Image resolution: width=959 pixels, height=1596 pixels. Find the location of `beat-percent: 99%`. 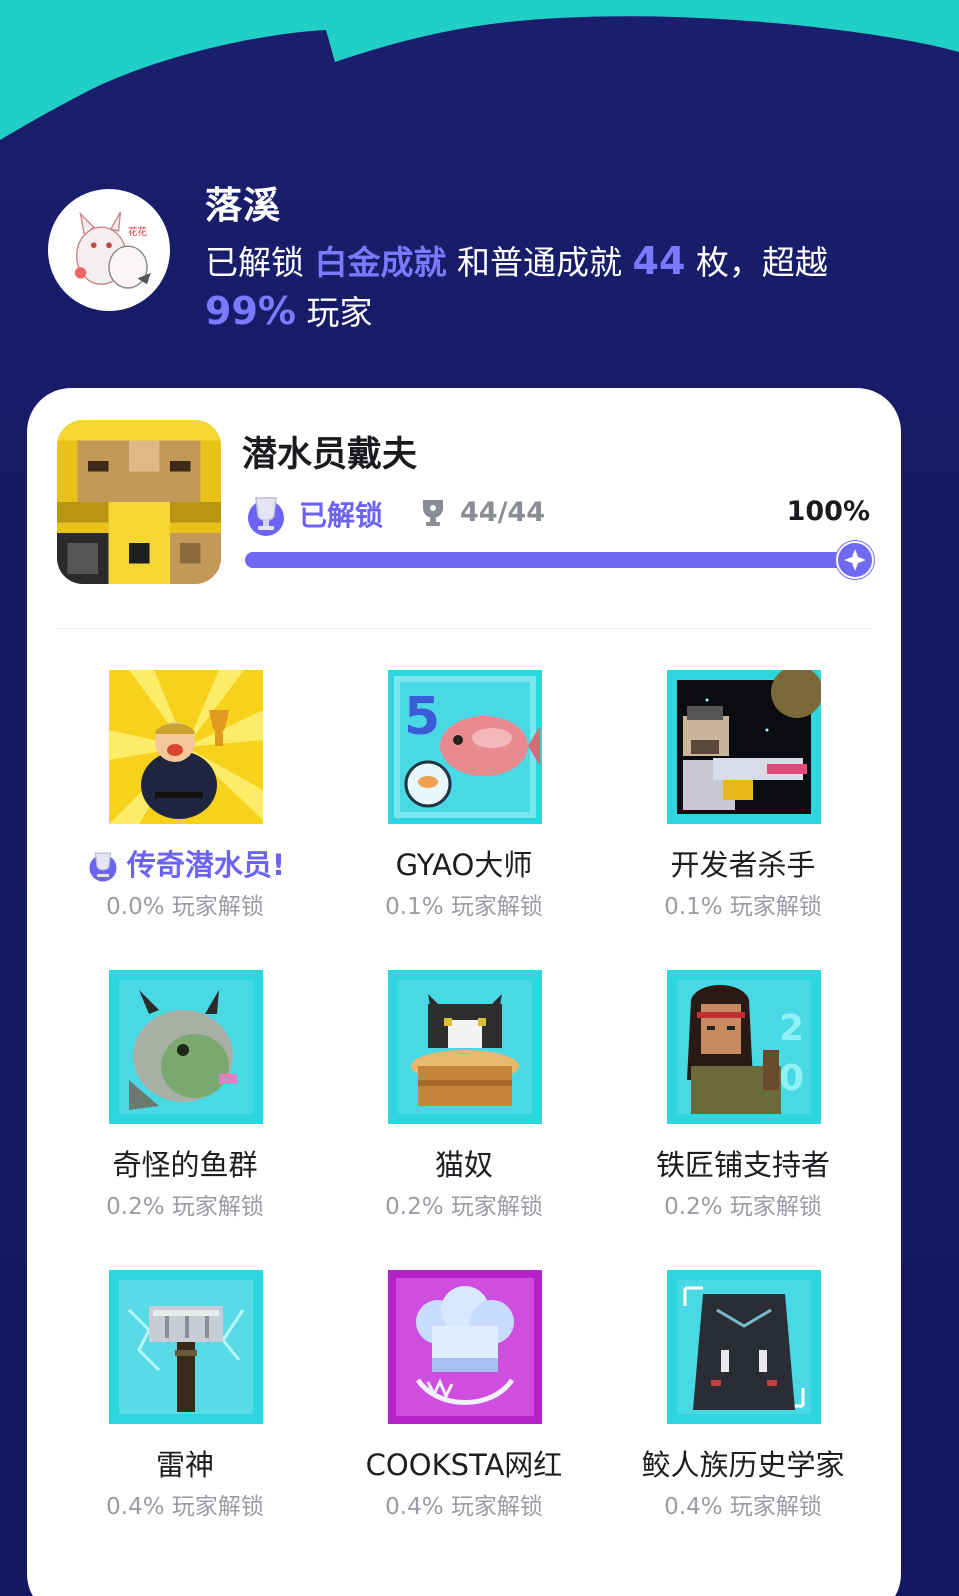

beat-percent: 99% is located at coordinates (250, 311).